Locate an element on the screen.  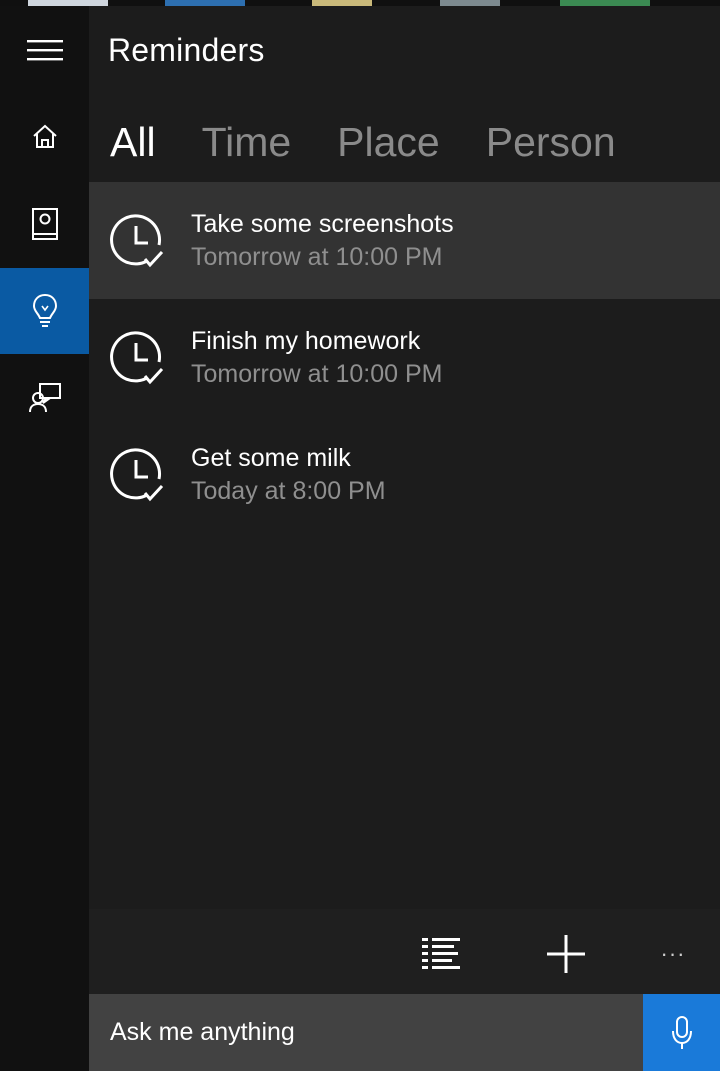
reminder-time: Today at 8:00 PM is located at coordinates (288, 491).